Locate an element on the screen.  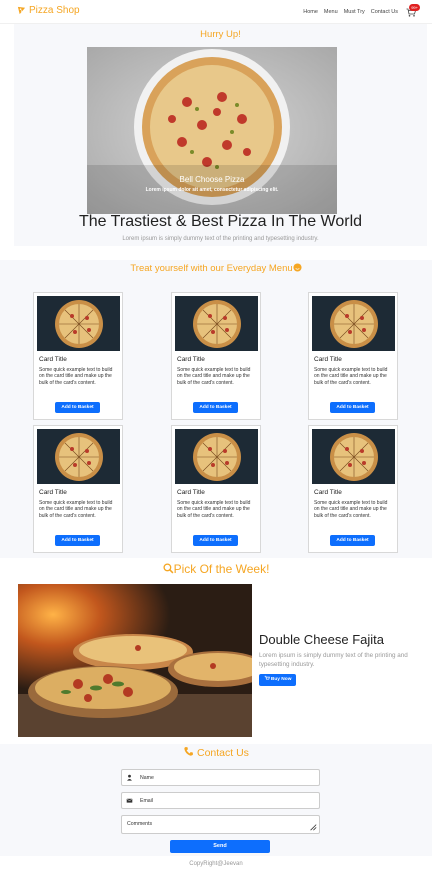
phone-icon is located at coordinates (188, 751).